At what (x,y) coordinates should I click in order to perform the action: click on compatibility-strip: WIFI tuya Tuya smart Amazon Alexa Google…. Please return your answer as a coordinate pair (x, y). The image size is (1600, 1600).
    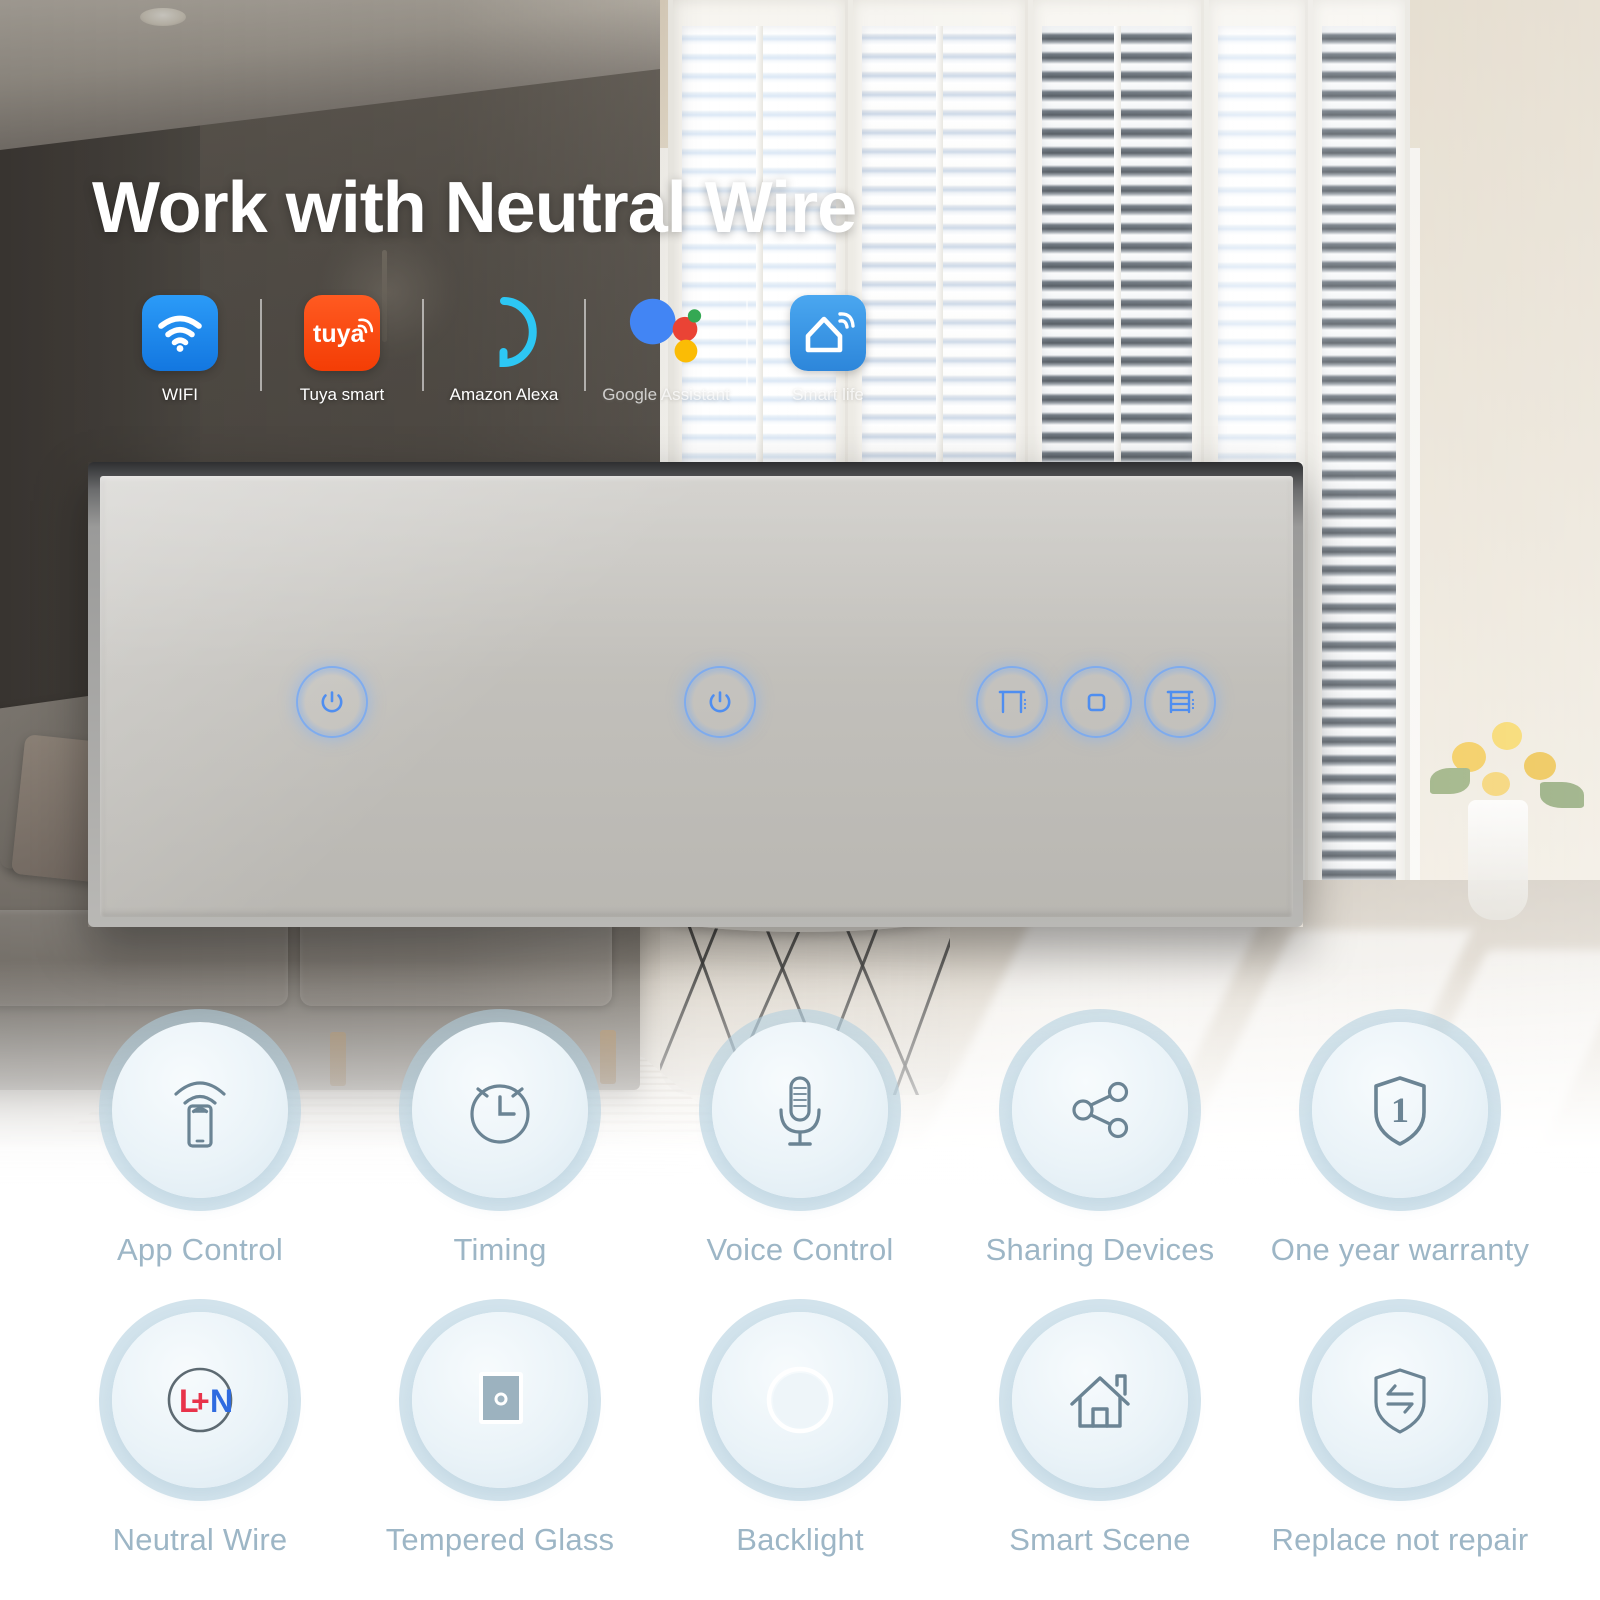
    Looking at the image, I should click on (504, 350).